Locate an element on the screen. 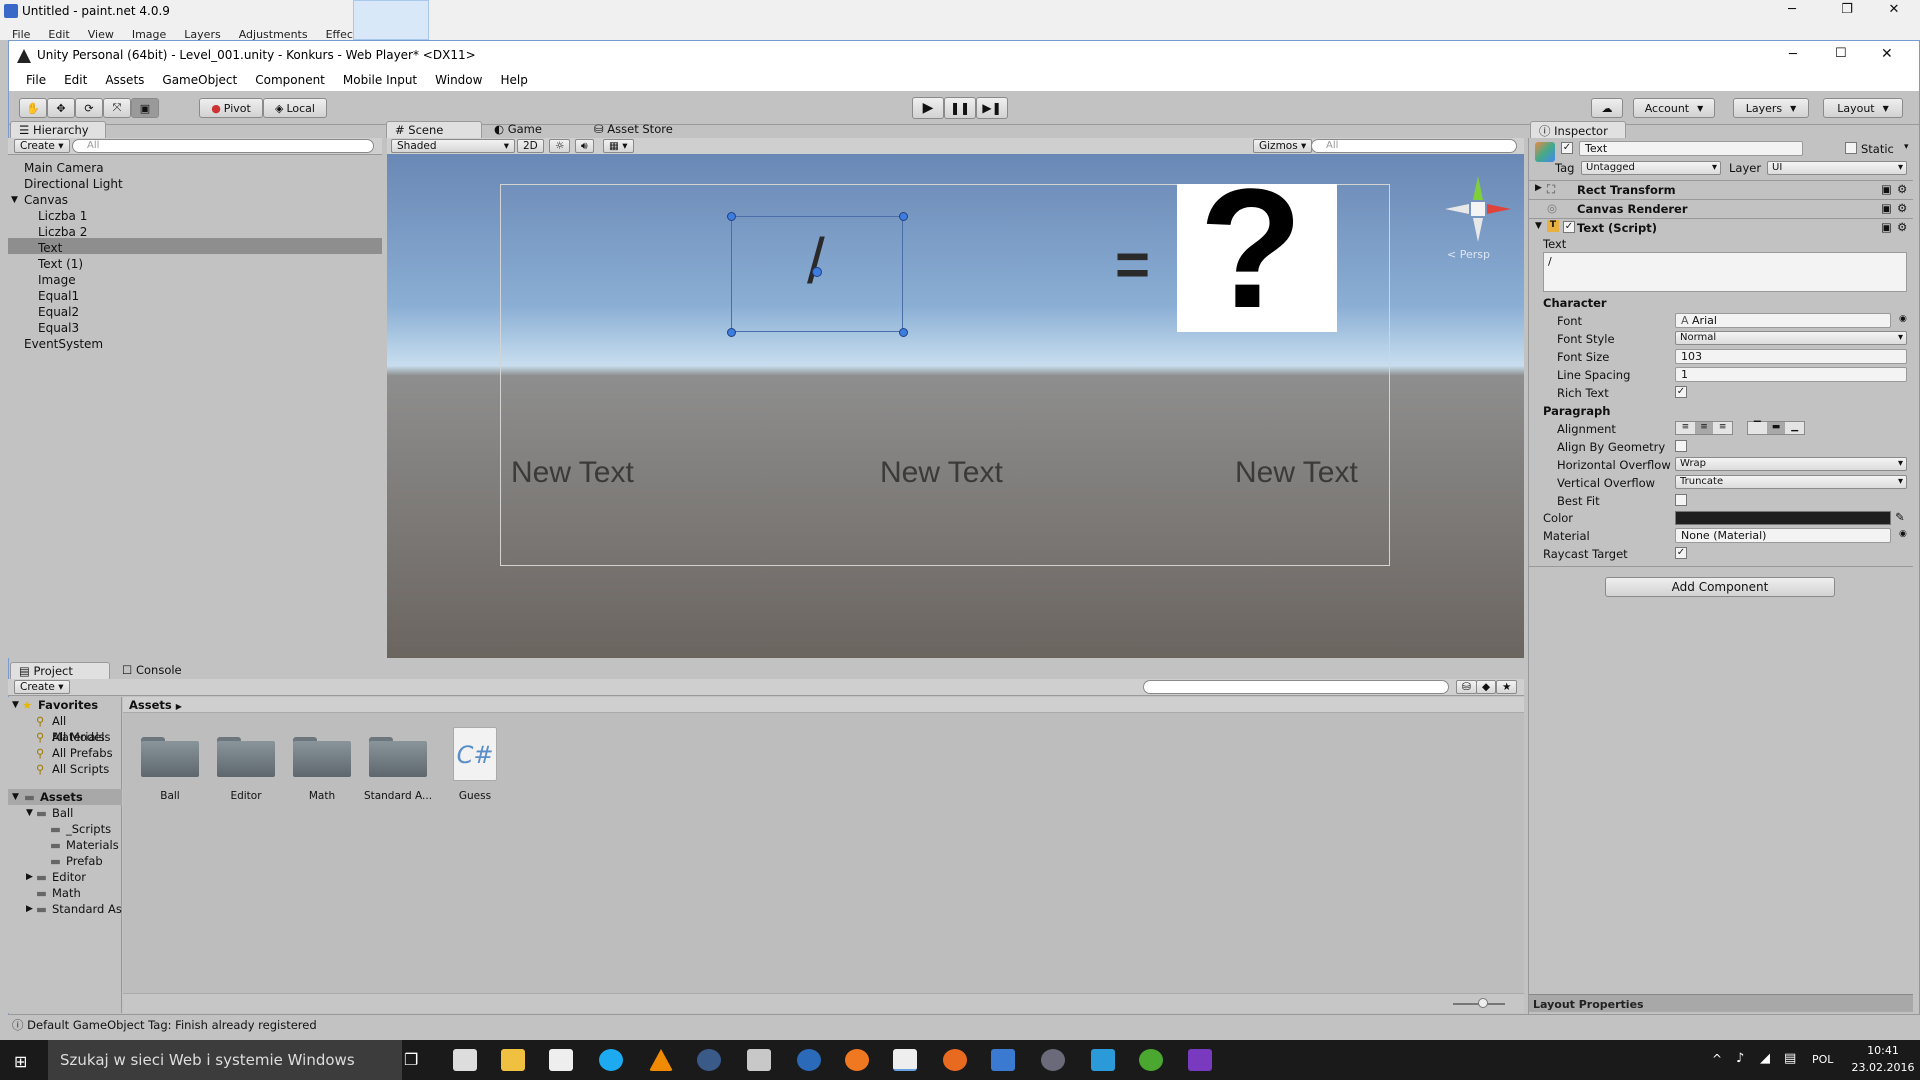 The width and height of the screenshot is (1920, 1080). favorites-label: Favorites is located at coordinates (68, 705).